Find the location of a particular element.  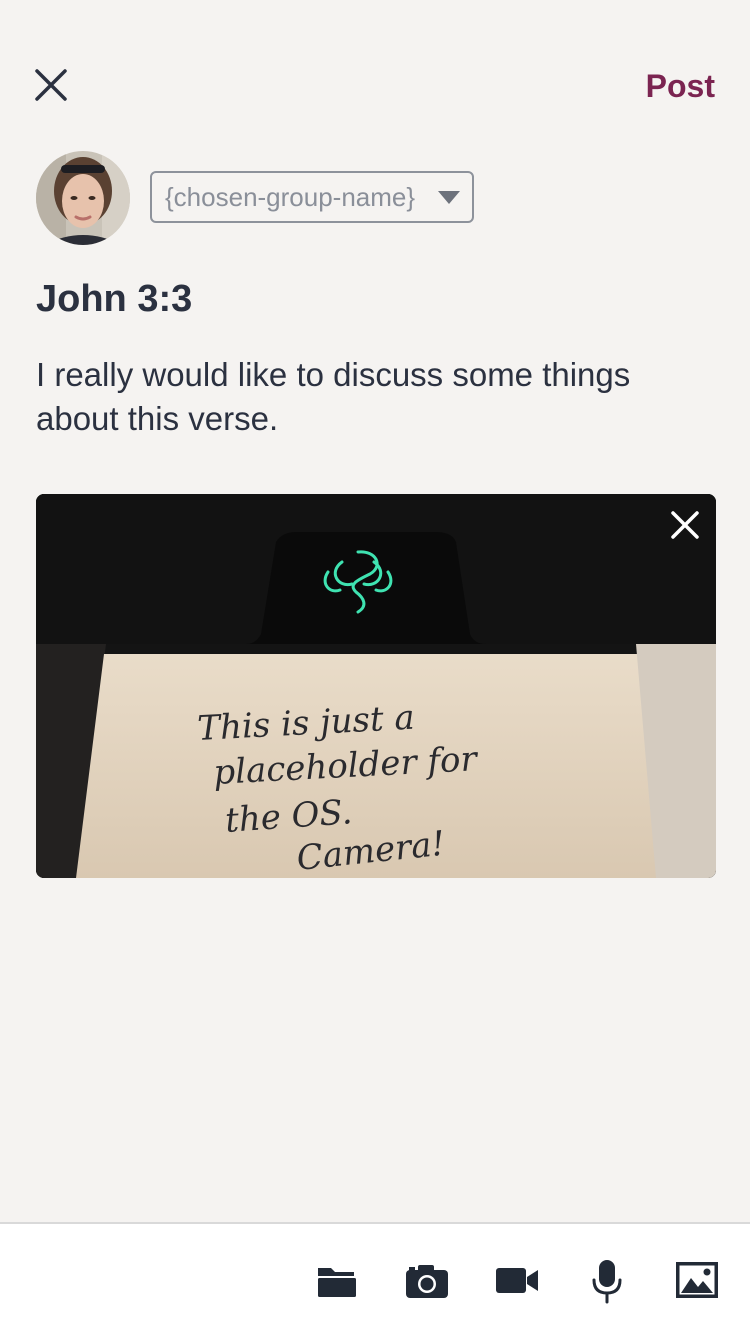

group-select: {chosen-group-name} is located at coordinates (312, 197).